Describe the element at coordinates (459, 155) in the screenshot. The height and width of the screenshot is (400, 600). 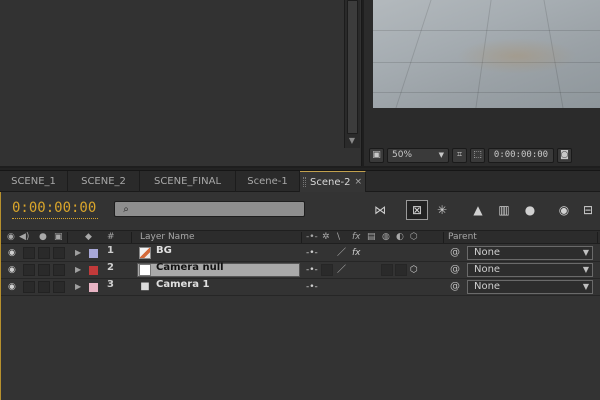
I see `grid-guides-icon: ⌗` at that location.